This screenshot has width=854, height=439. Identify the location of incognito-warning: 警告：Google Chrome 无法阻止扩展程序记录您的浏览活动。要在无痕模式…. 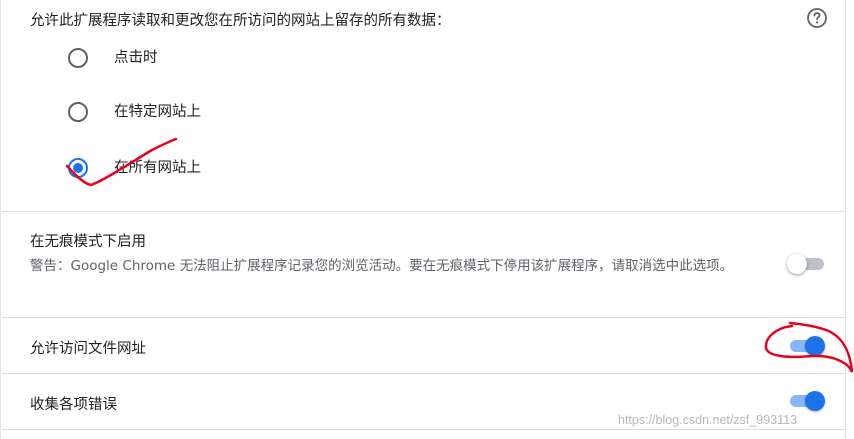
(382, 266).